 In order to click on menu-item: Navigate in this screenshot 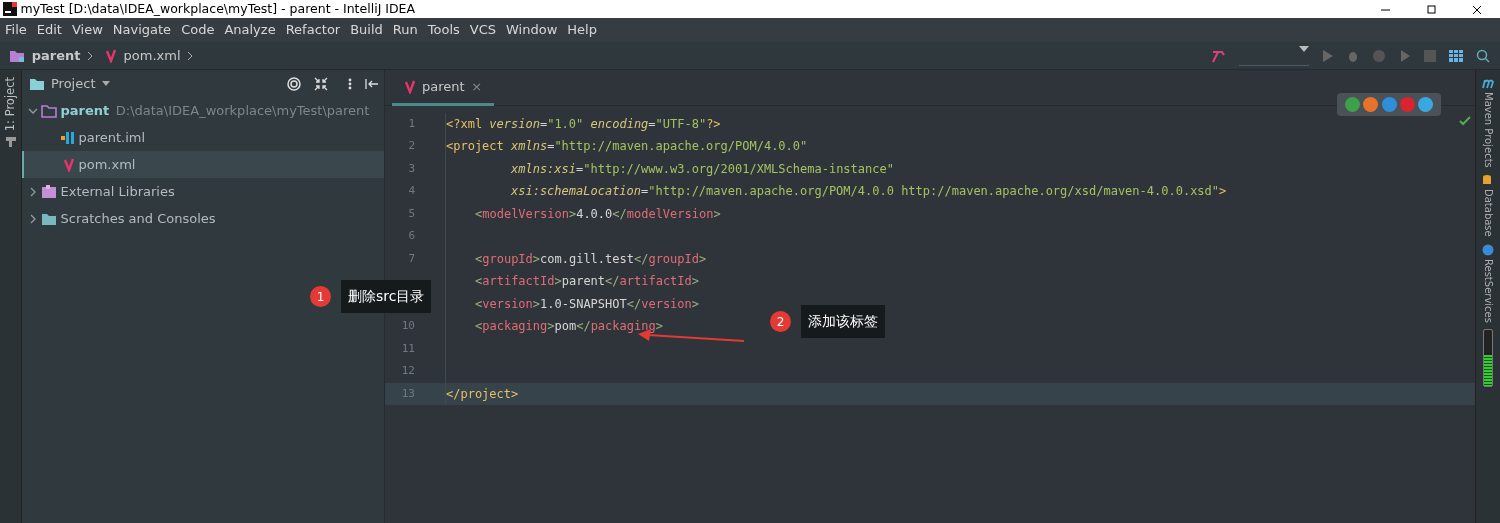, I will do `click(142, 30)`.